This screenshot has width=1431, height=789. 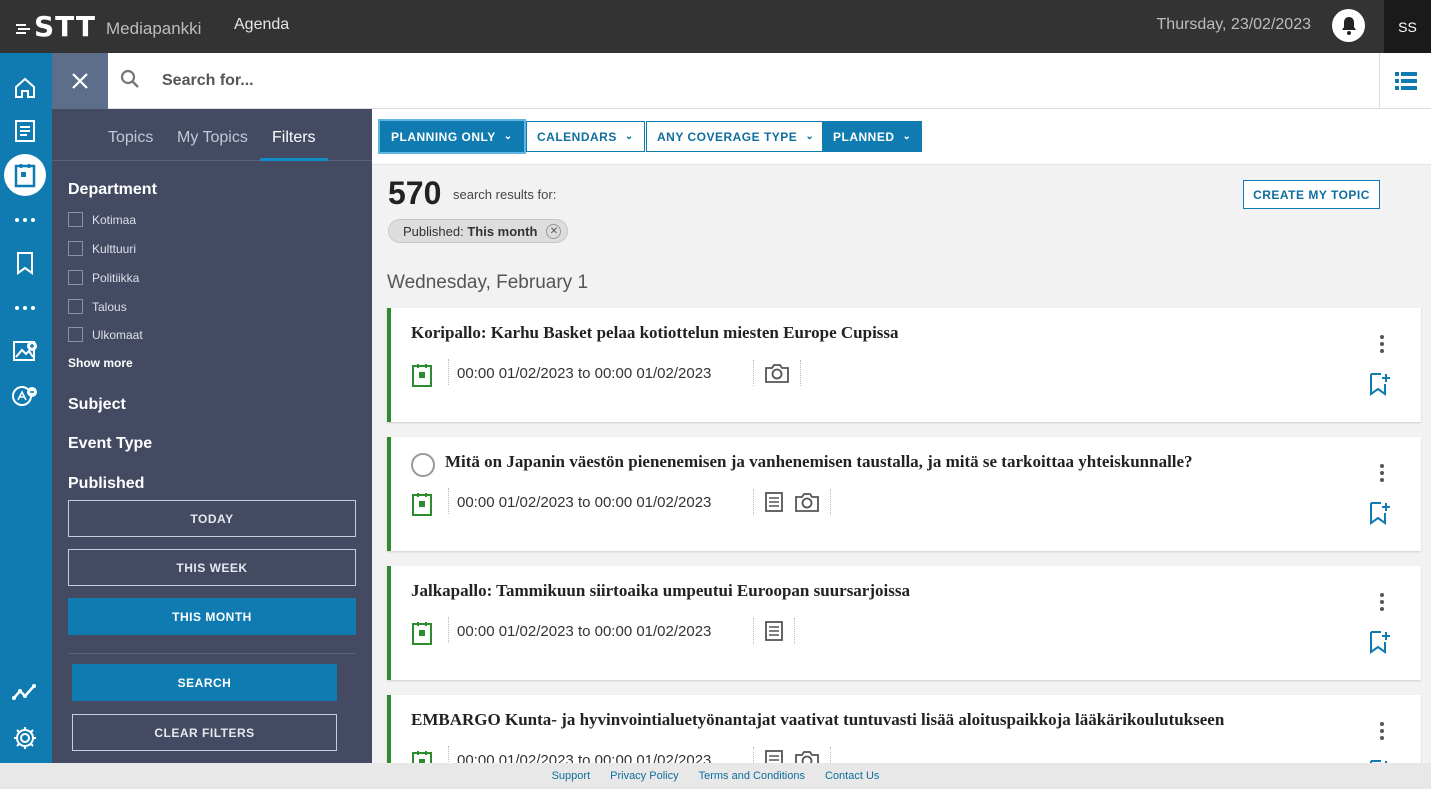 What do you see at coordinates (852, 776) in the screenshot?
I see `contact-us-link: Contact Us` at bounding box center [852, 776].